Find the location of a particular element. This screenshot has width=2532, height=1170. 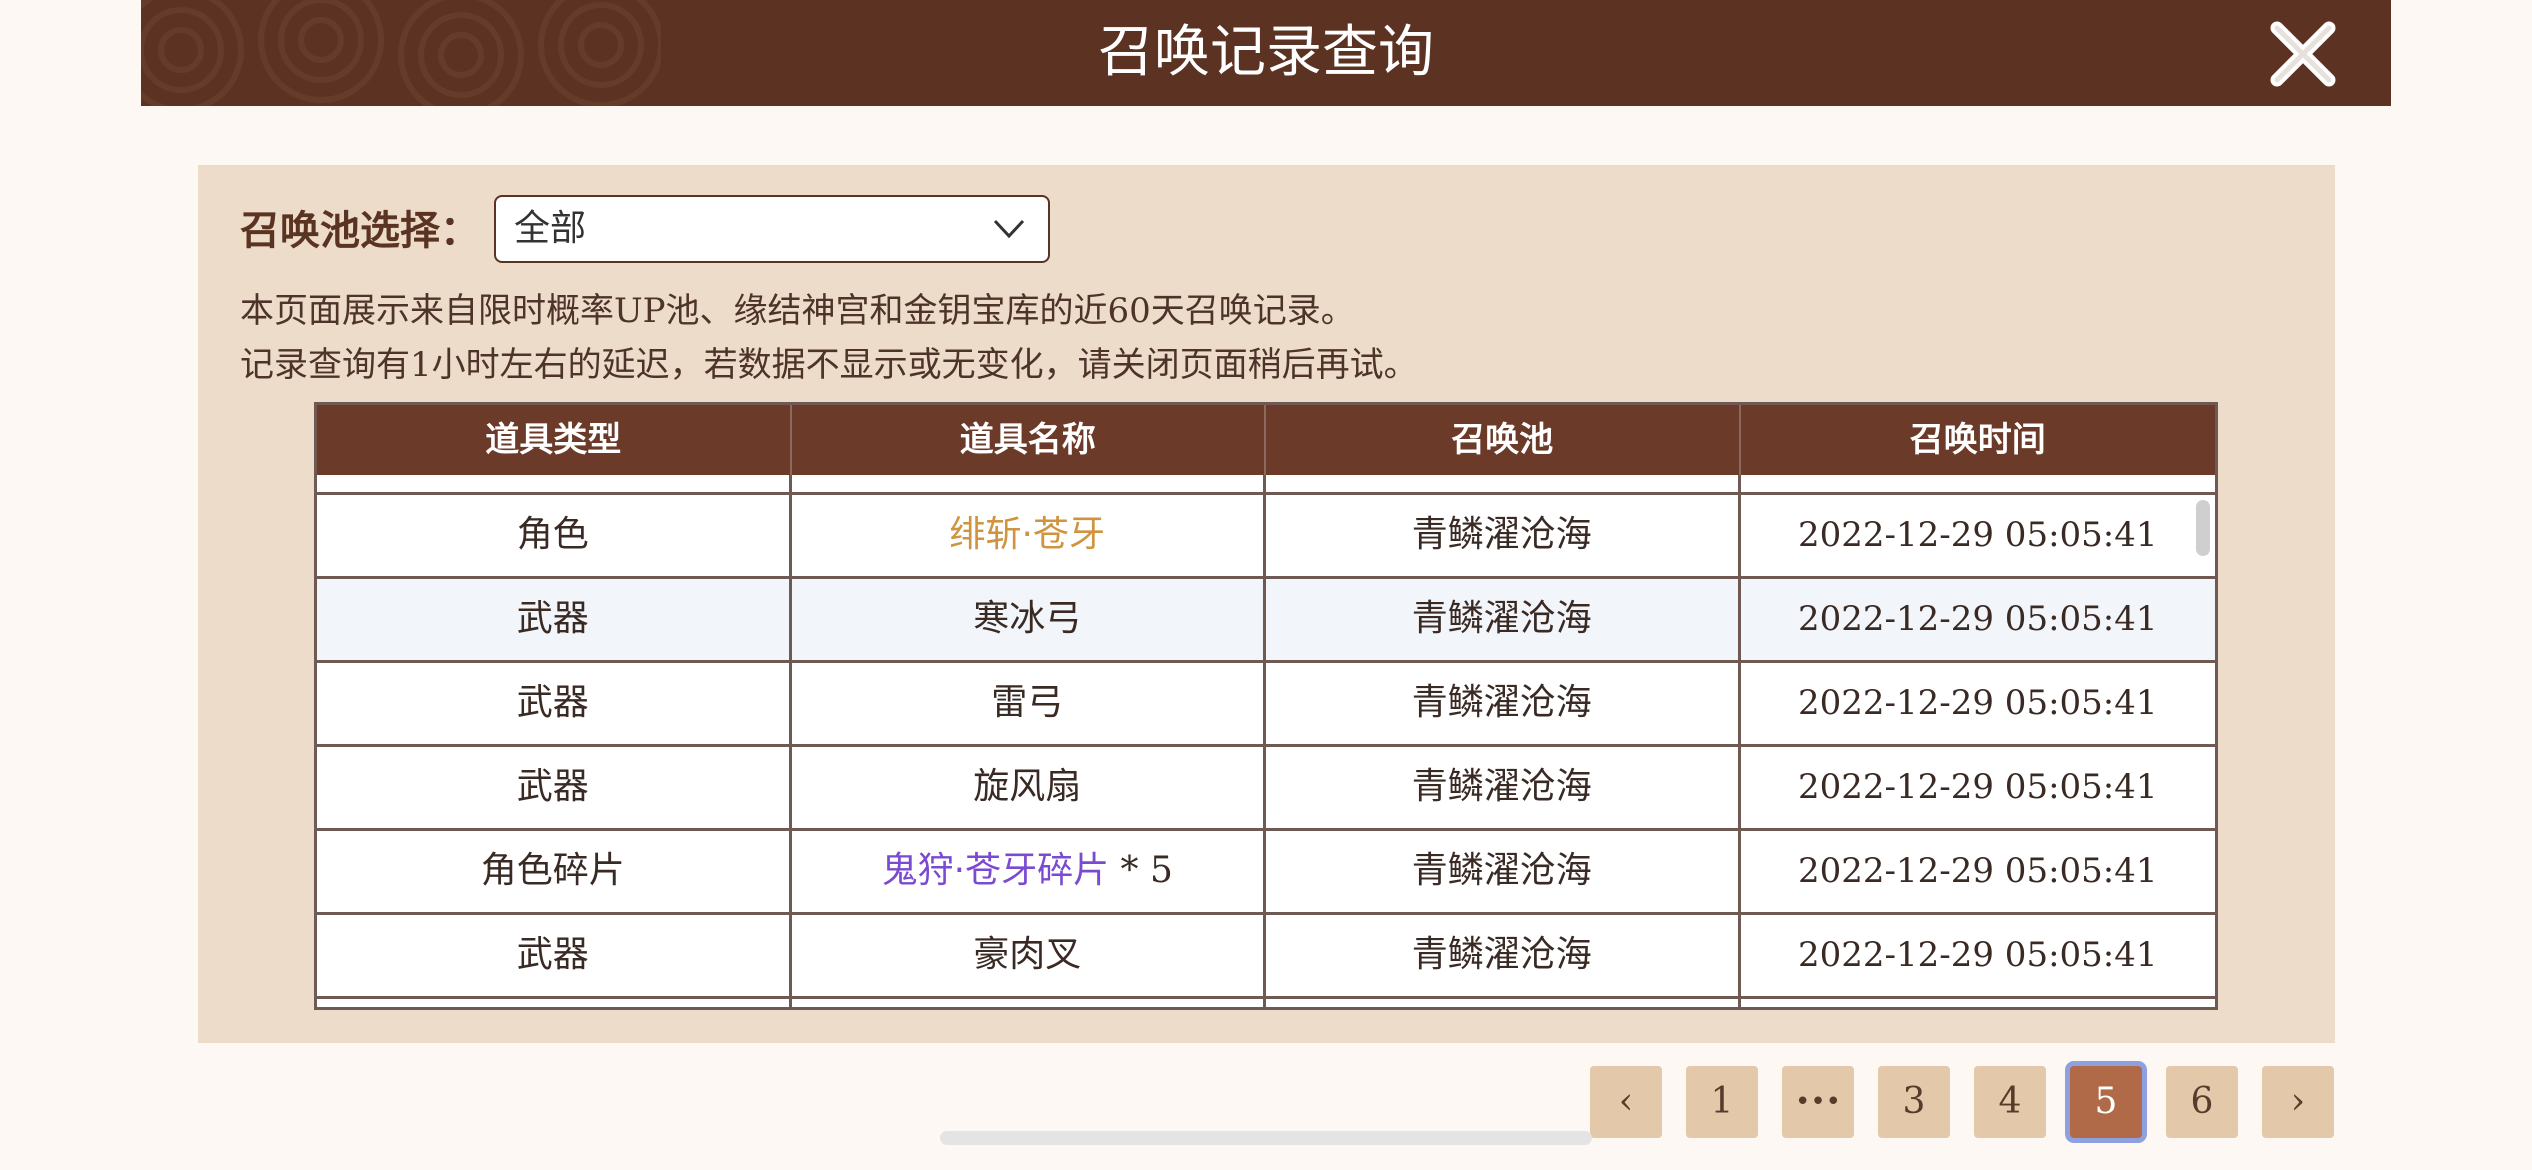

cell-type: 角色碎片 is located at coordinates (554, 871).